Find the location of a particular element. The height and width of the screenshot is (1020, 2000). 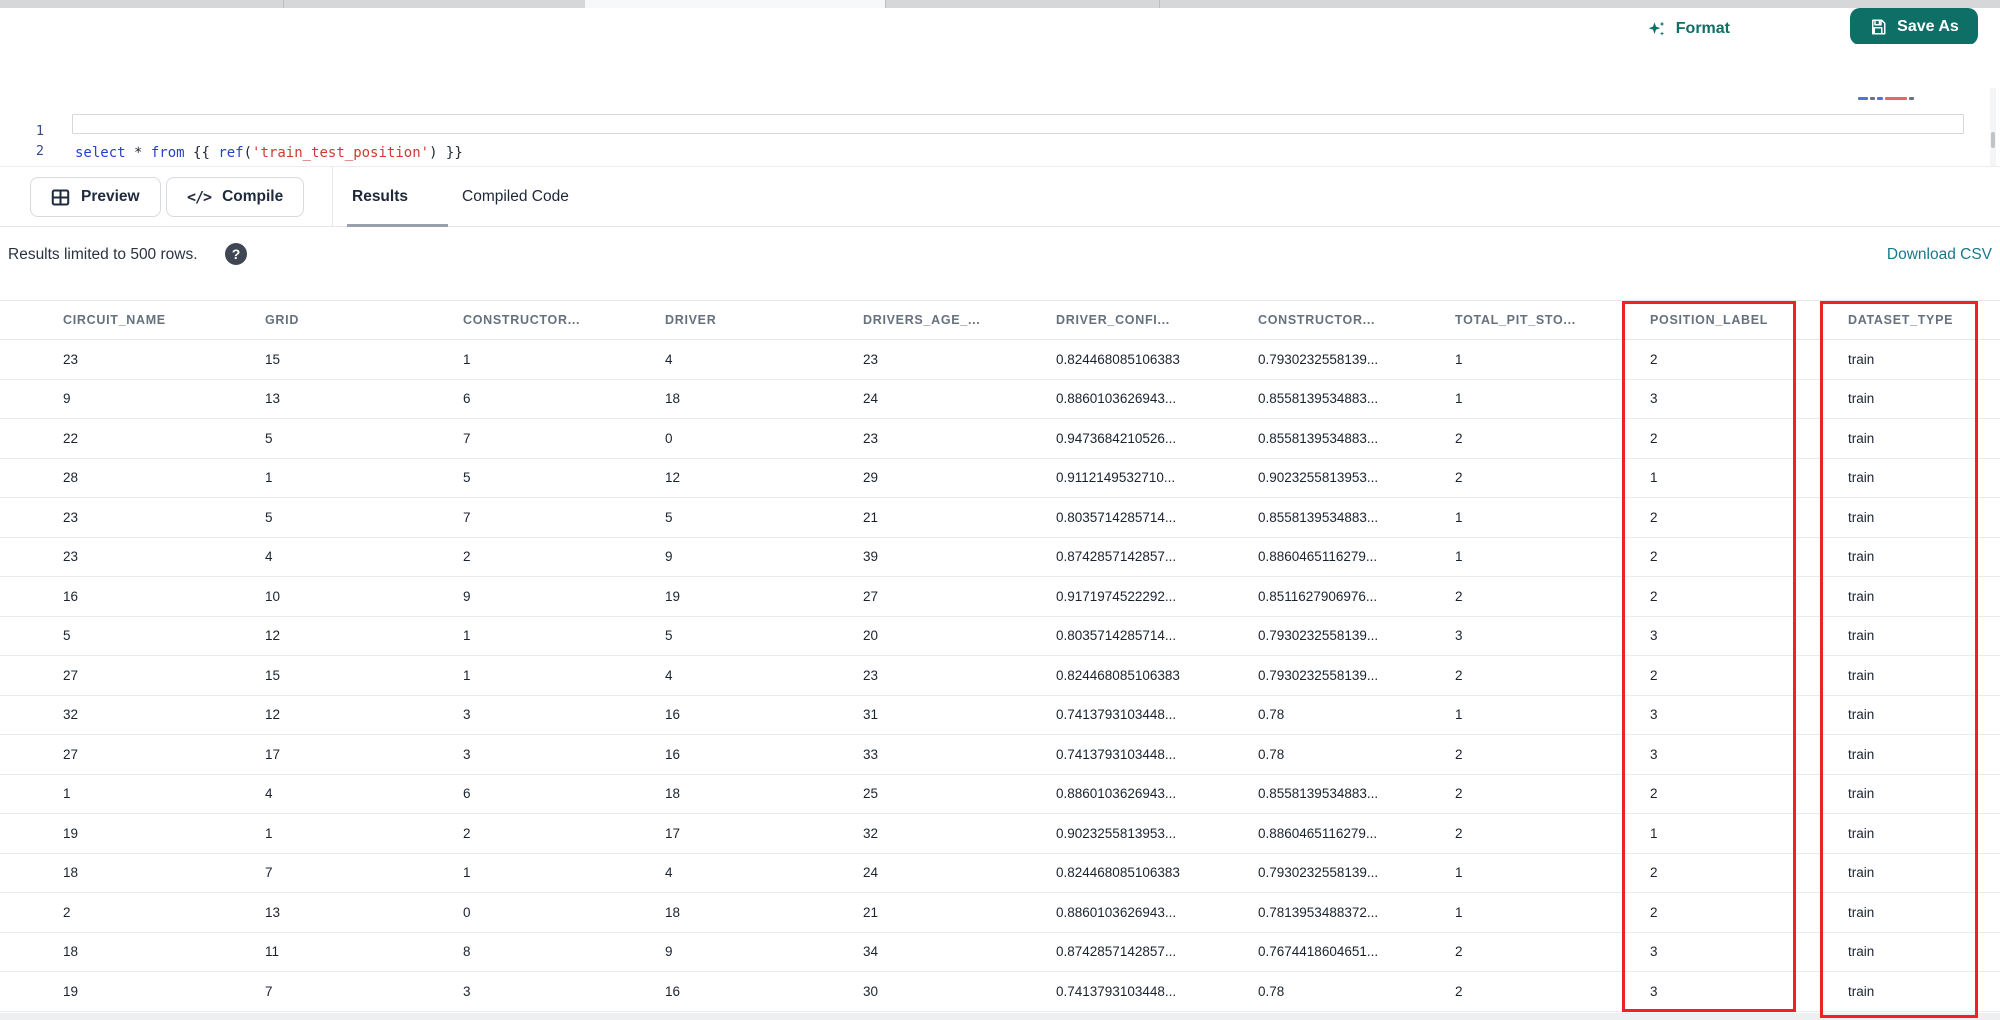

help-icon: ? is located at coordinates (236, 254).